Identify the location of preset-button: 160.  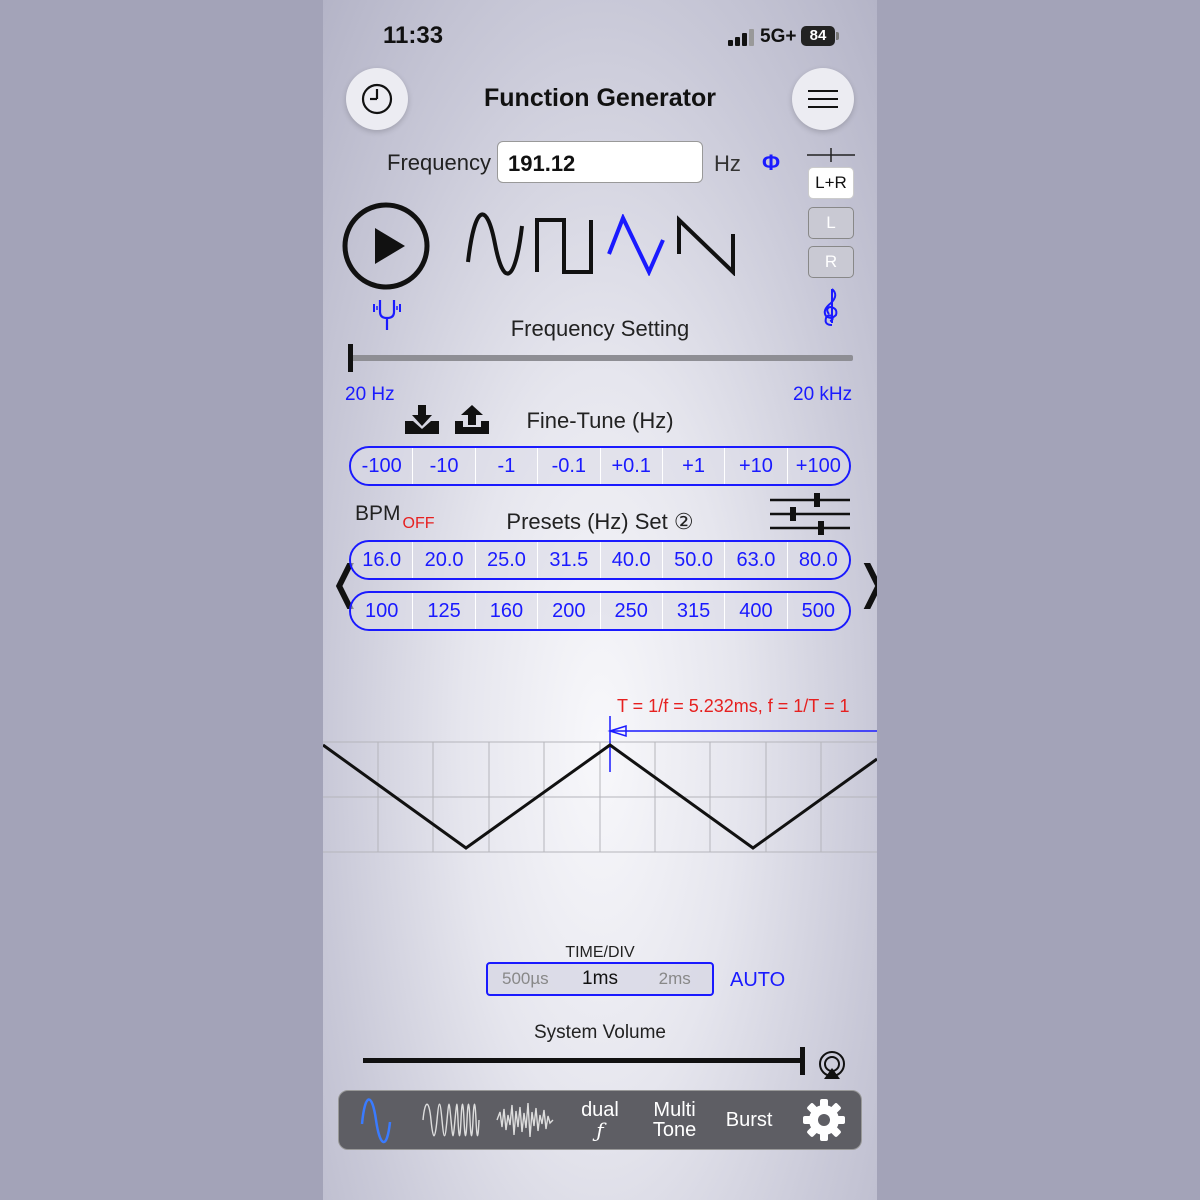
(507, 611).